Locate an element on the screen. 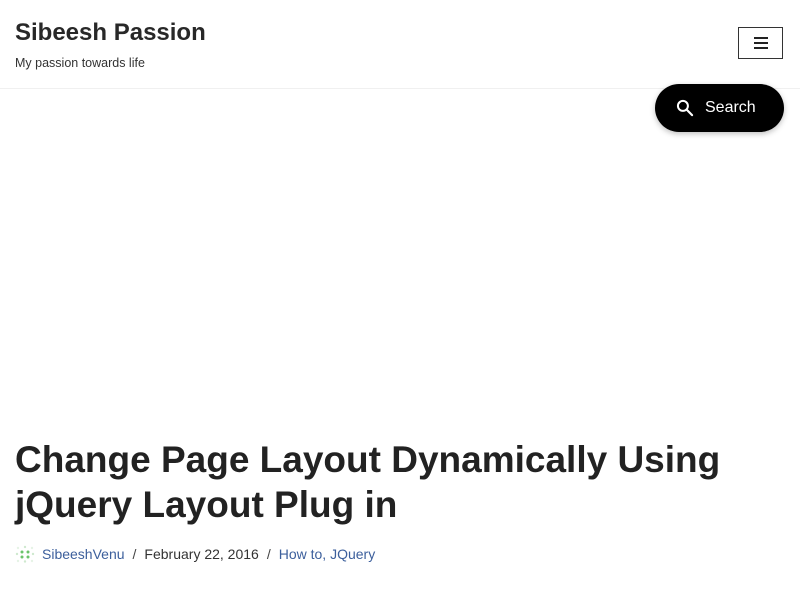  menu-toggle-button is located at coordinates (760, 43).